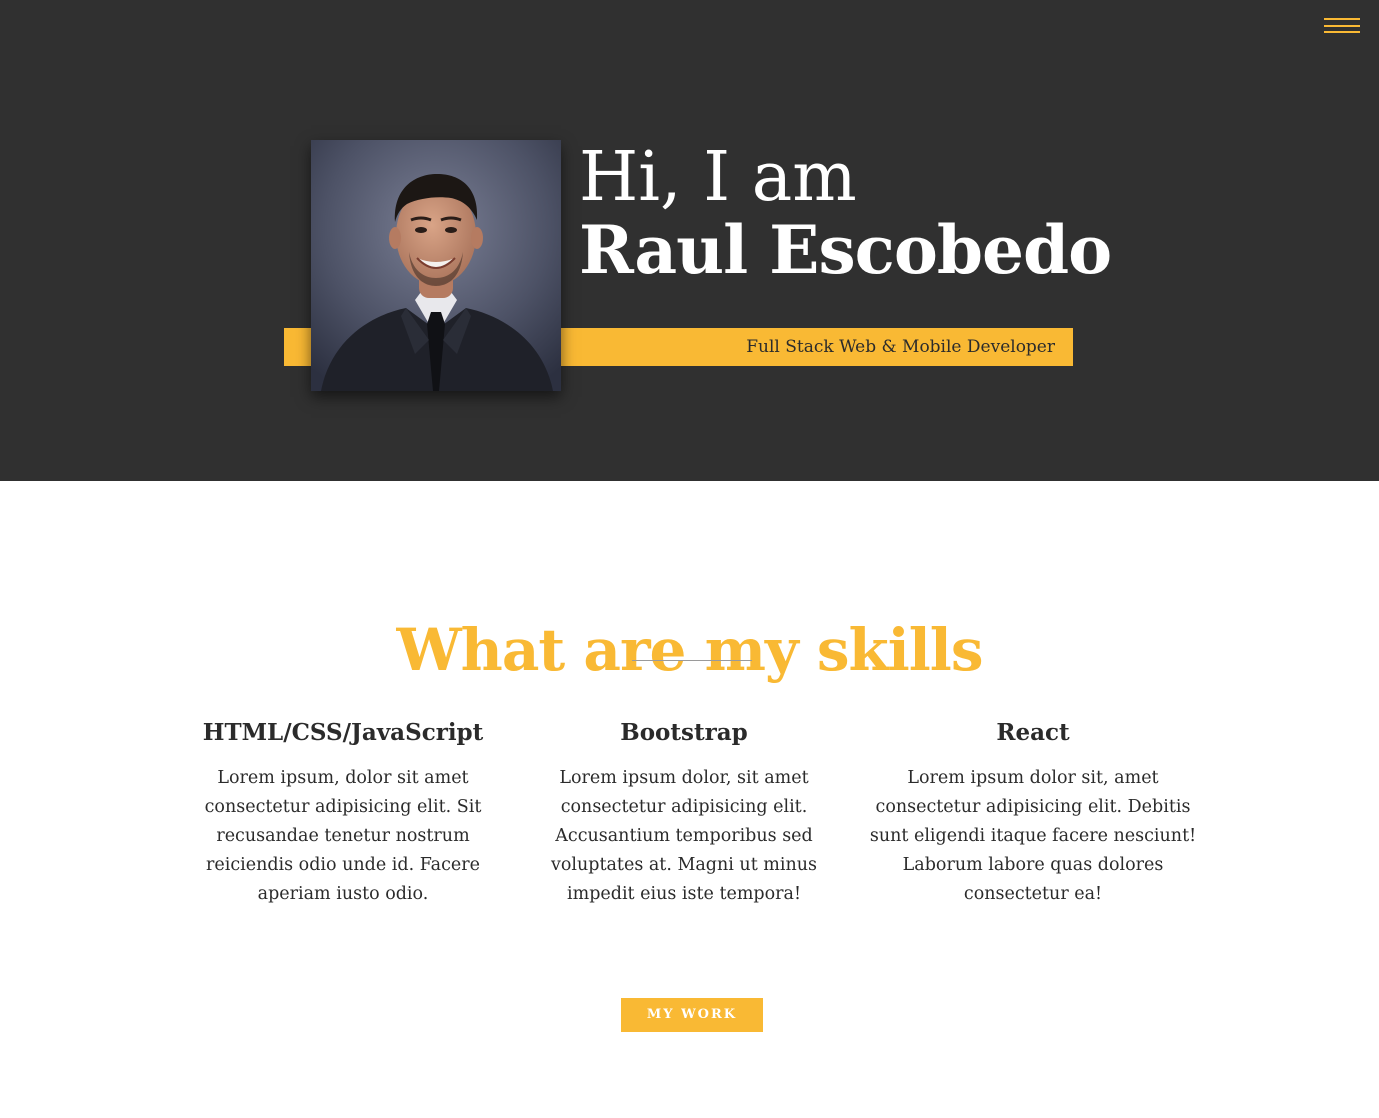 This screenshot has width=1379, height=1118. I want to click on section-divider, so click(692, 660).